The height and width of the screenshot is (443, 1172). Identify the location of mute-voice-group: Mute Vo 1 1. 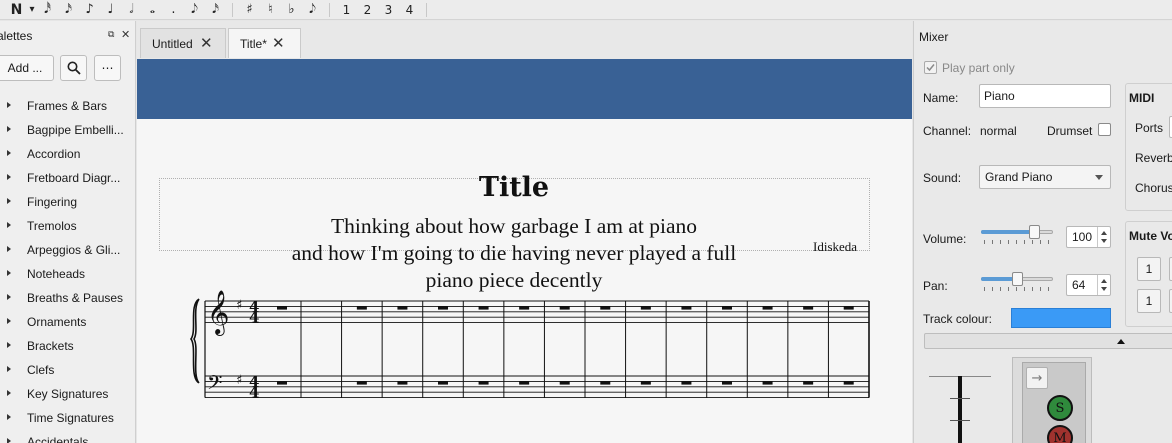
(1148, 274).